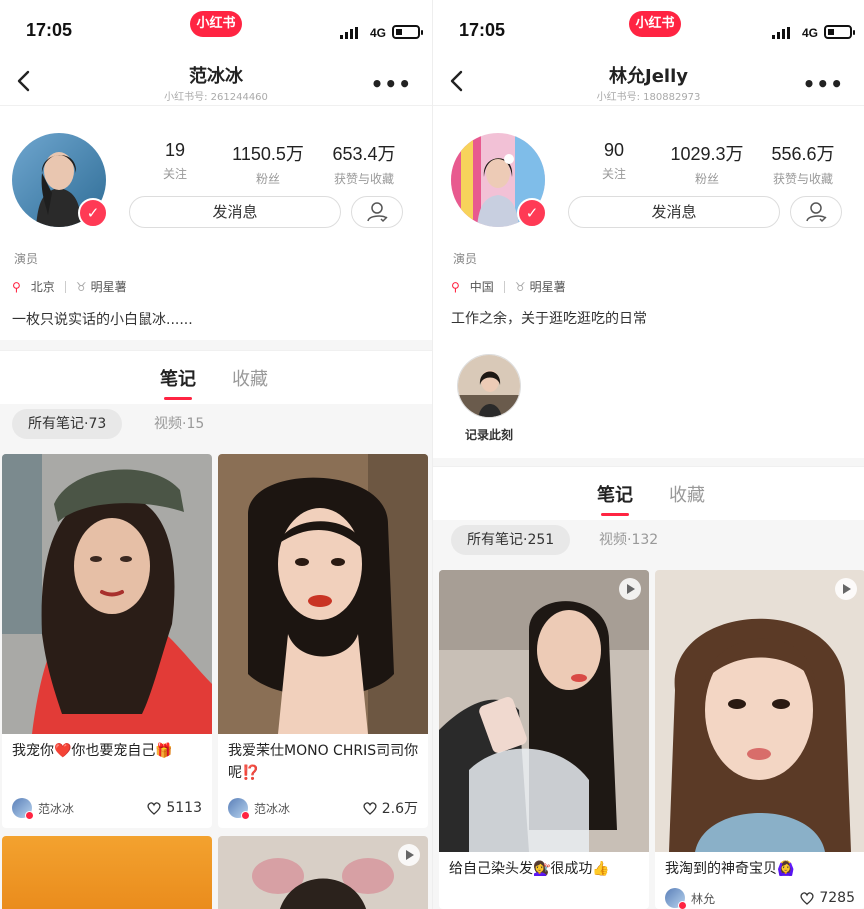 The width and height of the screenshot is (864, 909). What do you see at coordinates (489, 386) in the screenshot?
I see `highlight-cover` at bounding box center [489, 386].